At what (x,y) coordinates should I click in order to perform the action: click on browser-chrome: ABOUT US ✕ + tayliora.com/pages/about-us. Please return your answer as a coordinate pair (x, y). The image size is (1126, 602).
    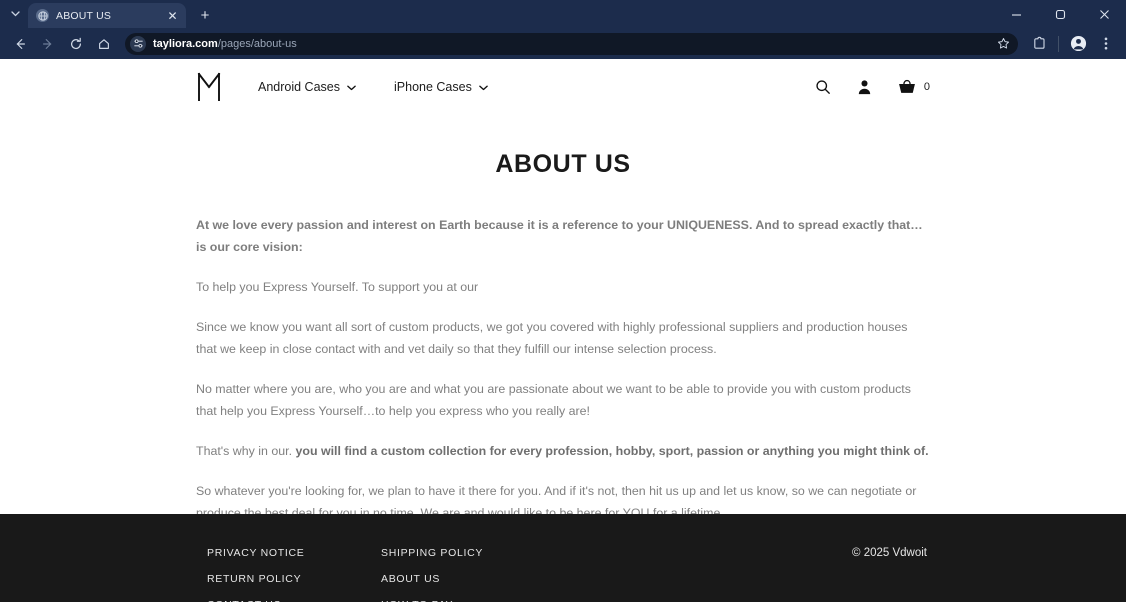
    Looking at the image, I should click on (563, 29).